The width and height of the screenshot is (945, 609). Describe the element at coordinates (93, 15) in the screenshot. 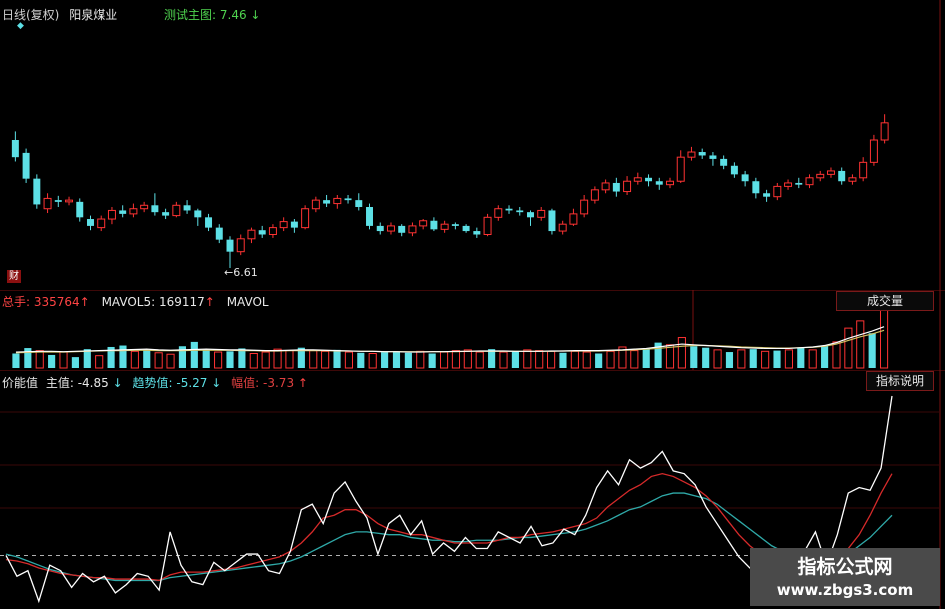

I see `stock-name: 阳泉煤业` at that location.